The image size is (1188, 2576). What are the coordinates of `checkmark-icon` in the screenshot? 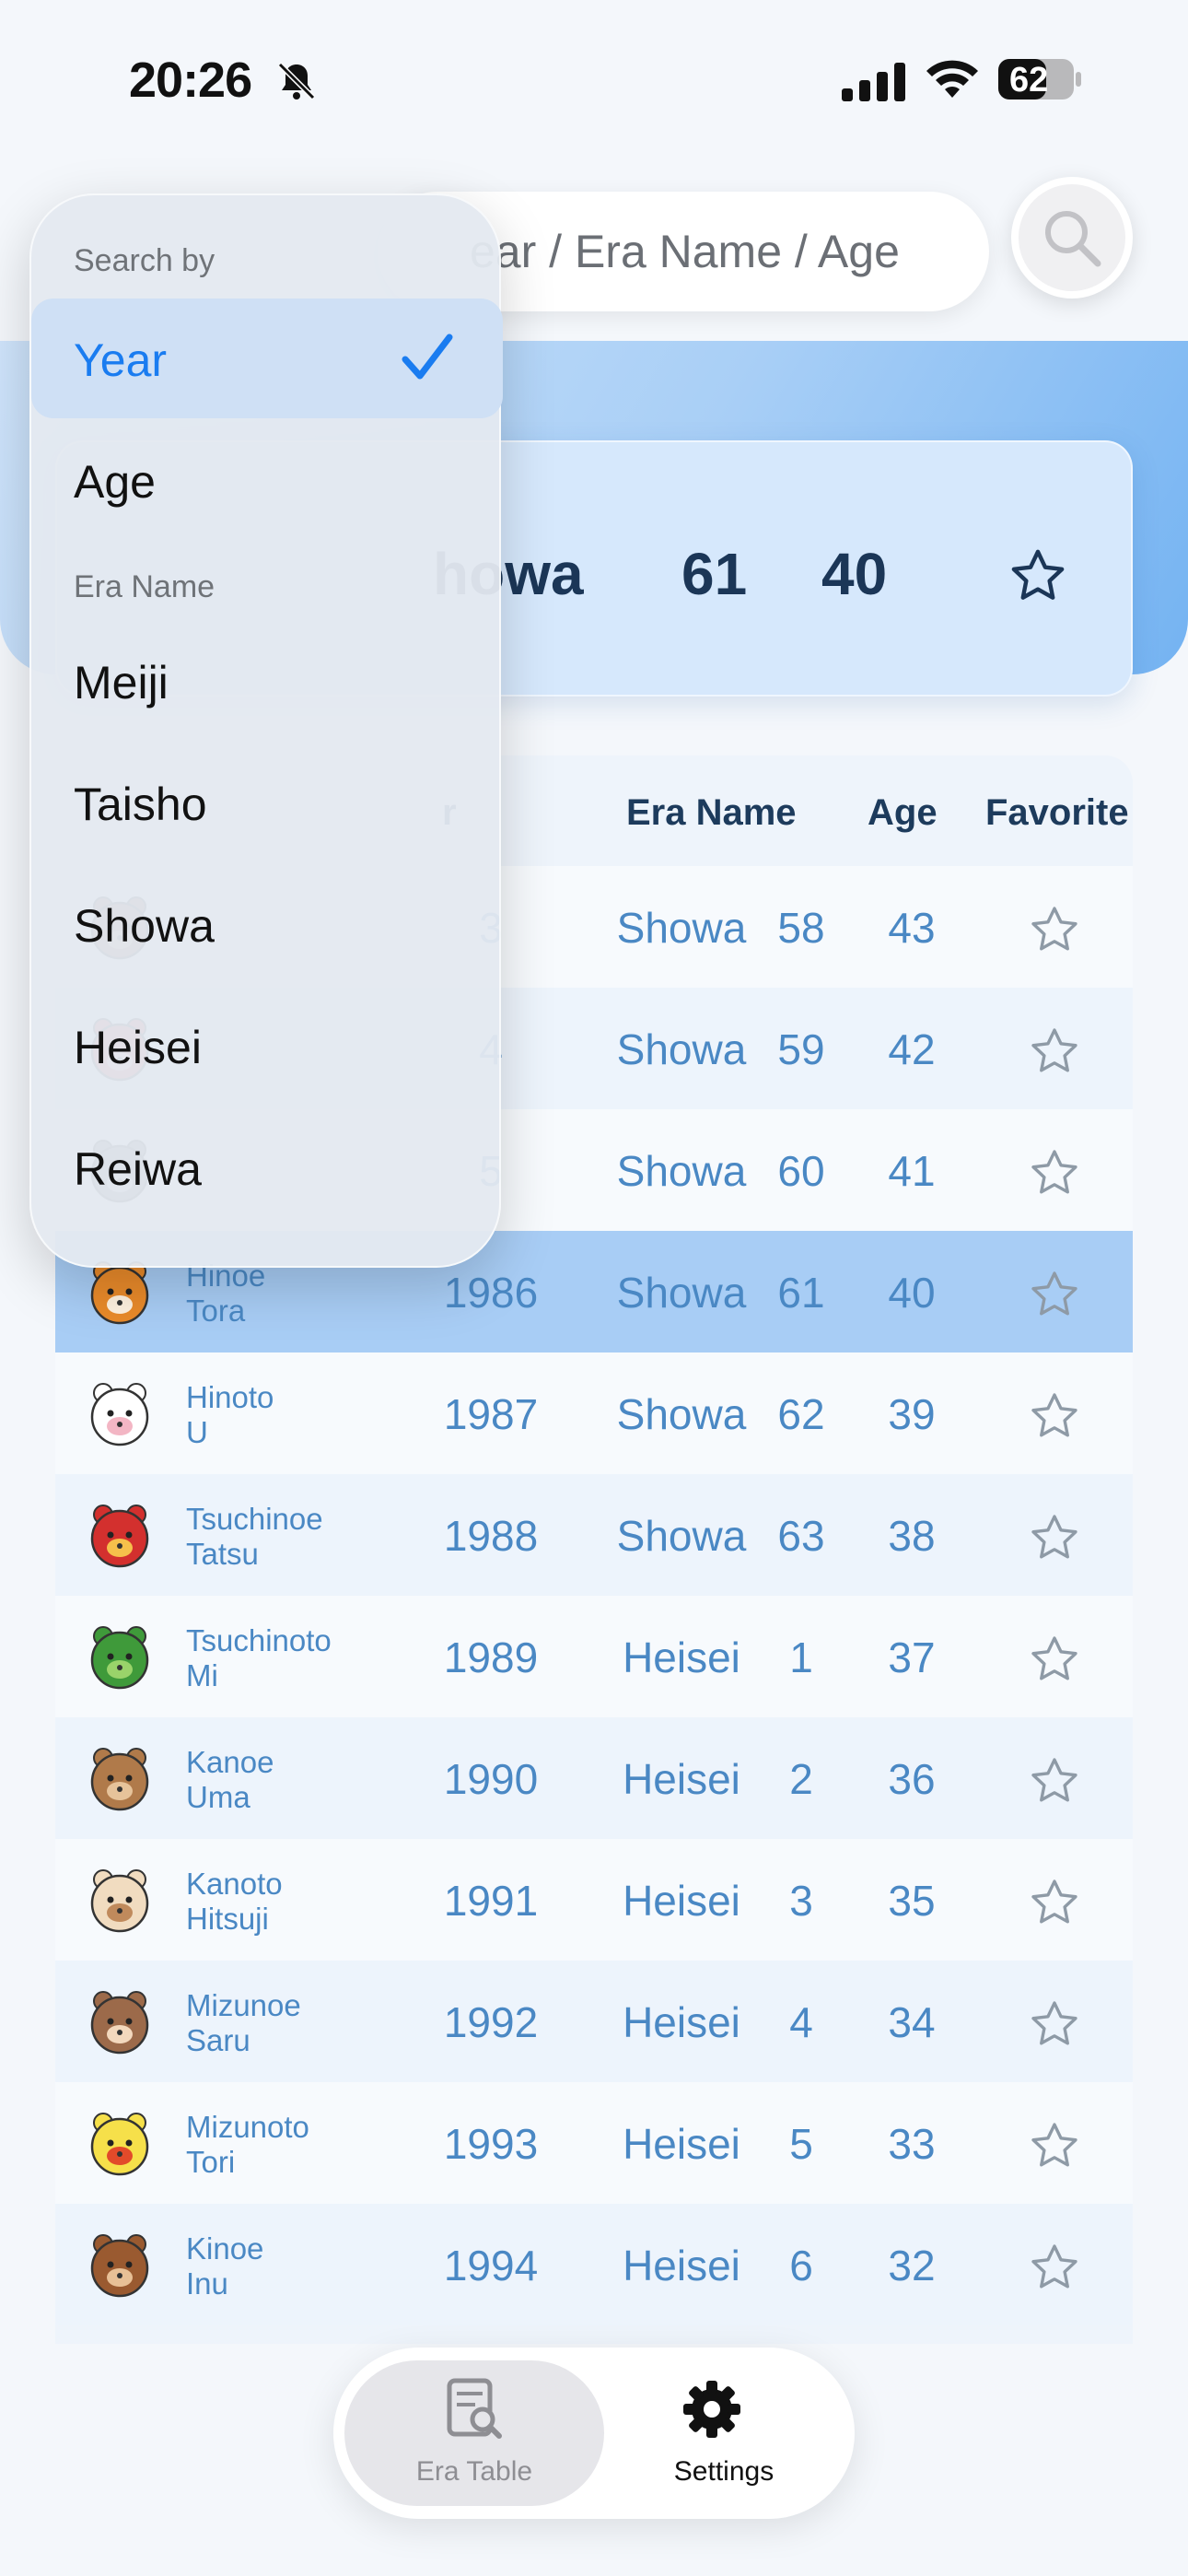 It's located at (427, 357).